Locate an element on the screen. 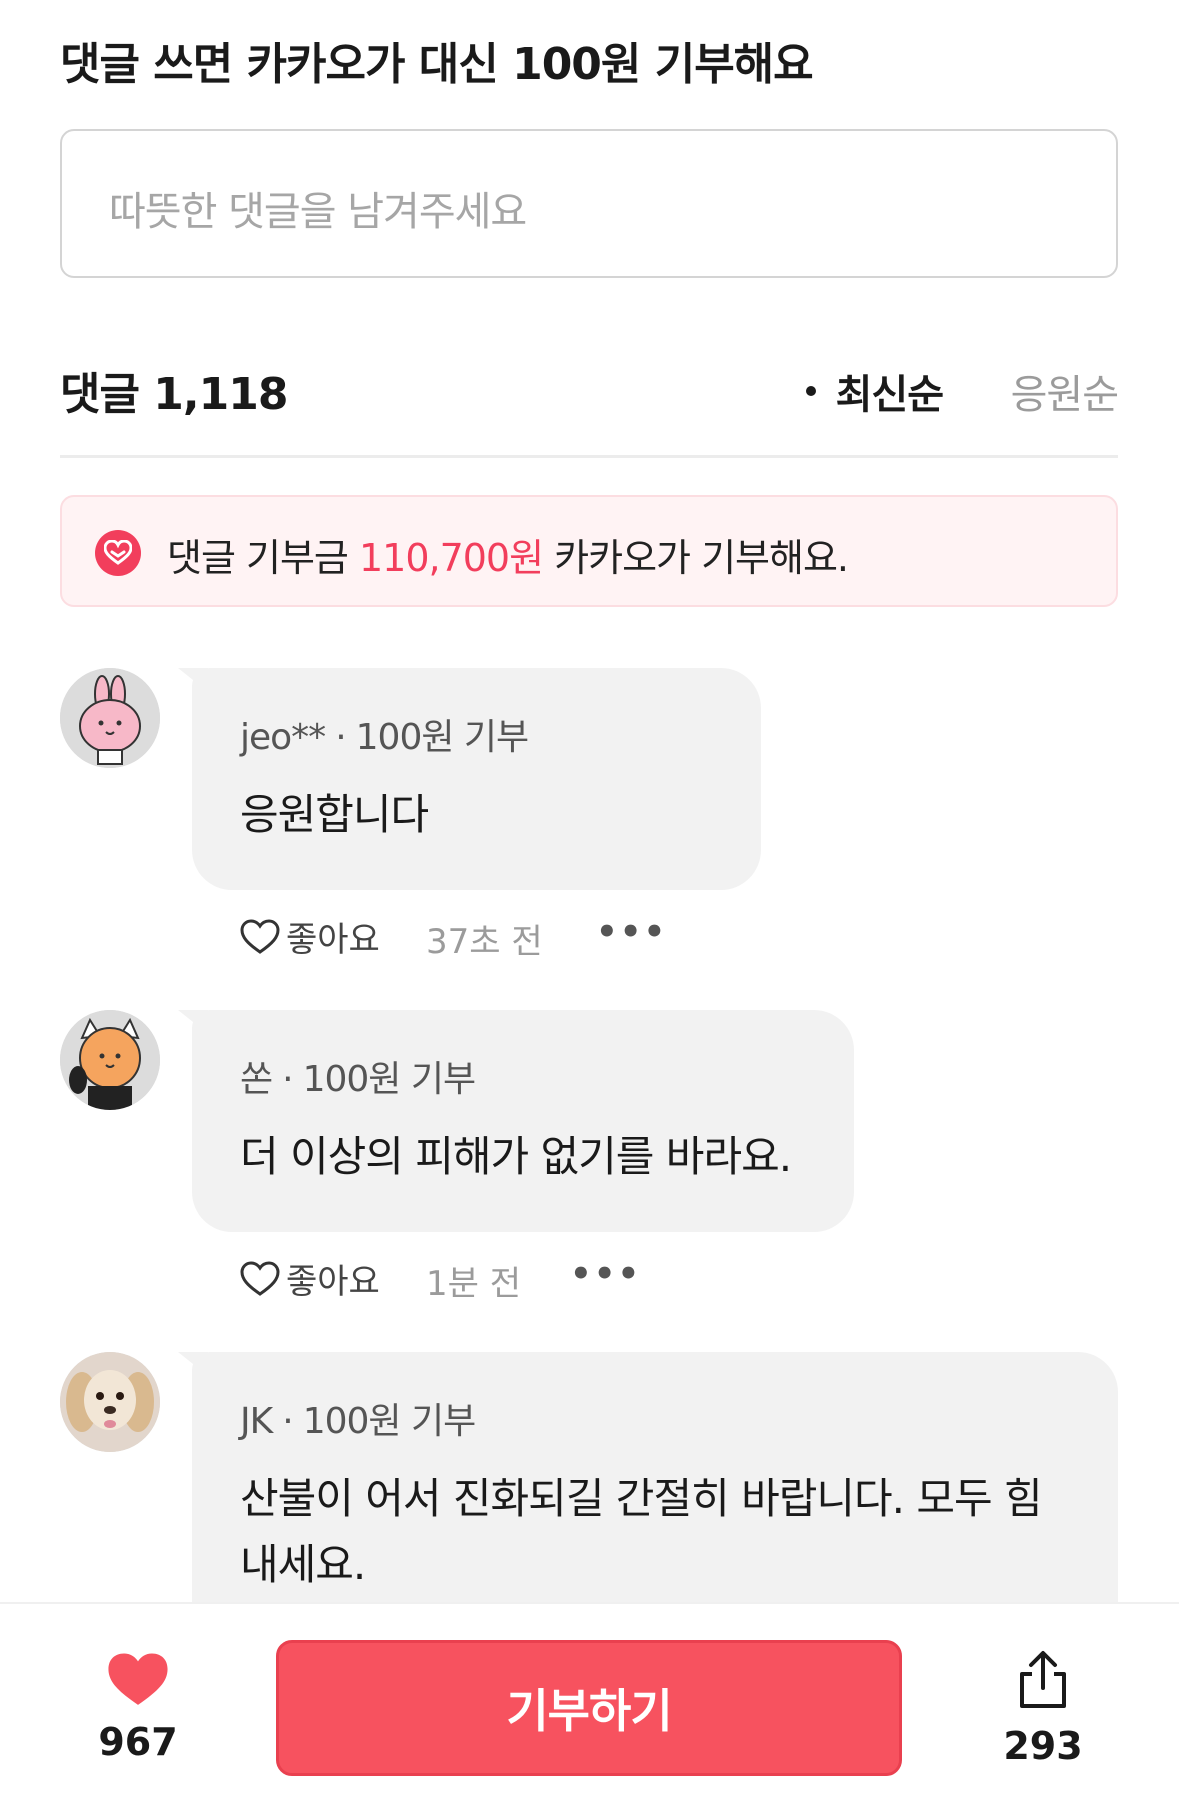  comment-meta: jeo** · 100원 기부 is located at coordinates (385, 734).